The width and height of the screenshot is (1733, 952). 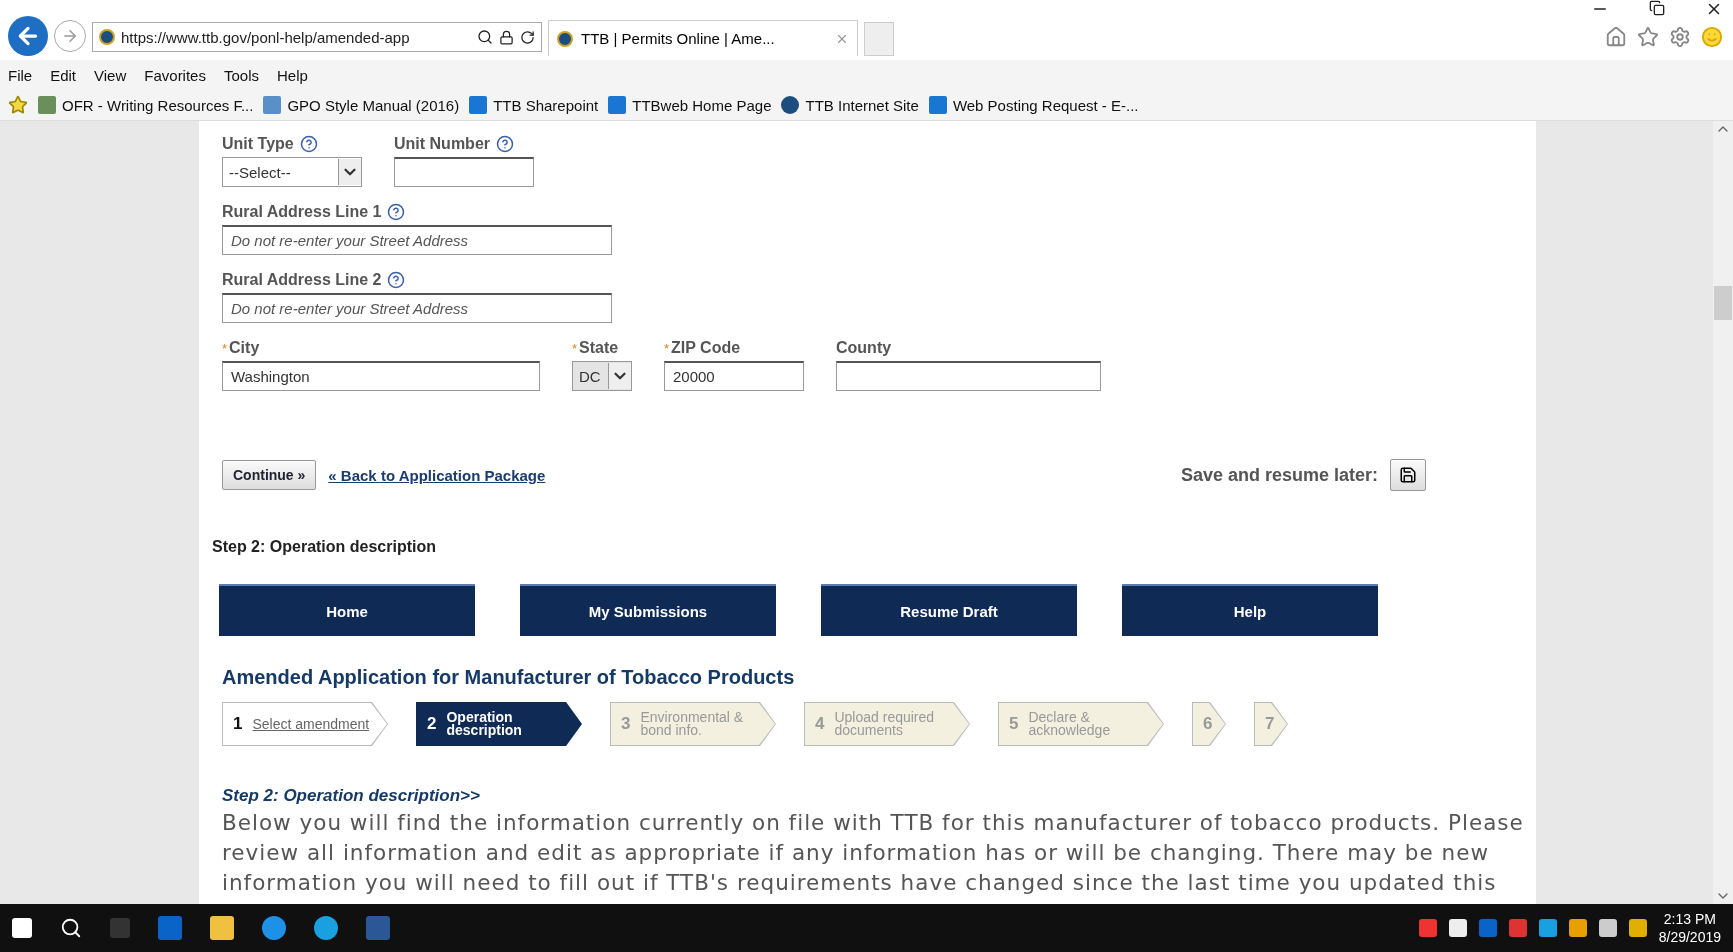 I want to click on menu-item: File, so click(x=20, y=75).